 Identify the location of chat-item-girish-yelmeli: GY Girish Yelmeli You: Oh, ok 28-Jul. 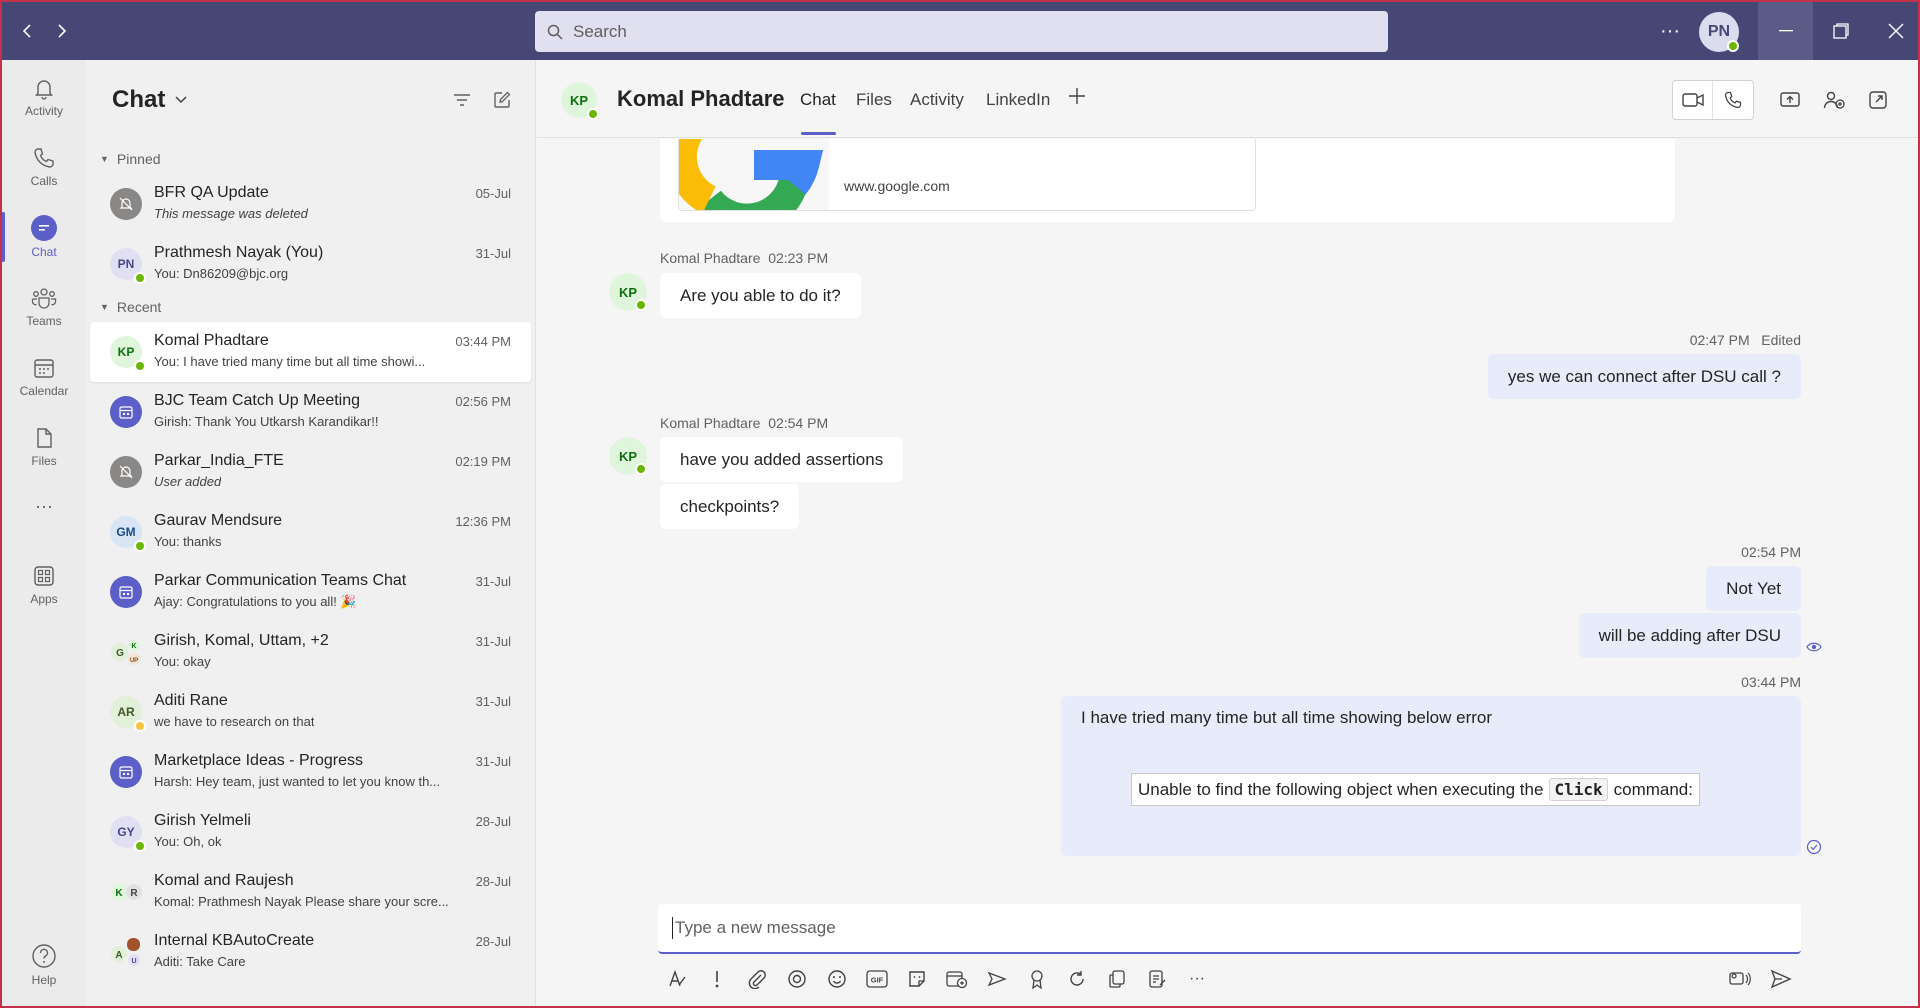
(310, 832).